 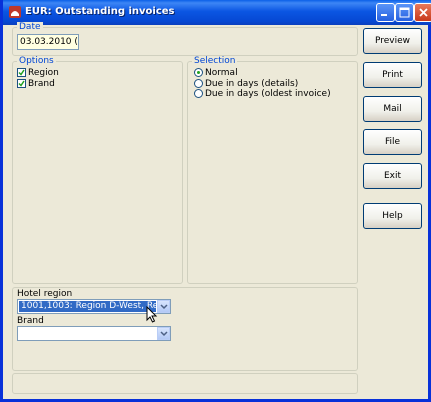 What do you see at coordinates (392, 41) in the screenshot?
I see `preview-button: Preview` at bounding box center [392, 41].